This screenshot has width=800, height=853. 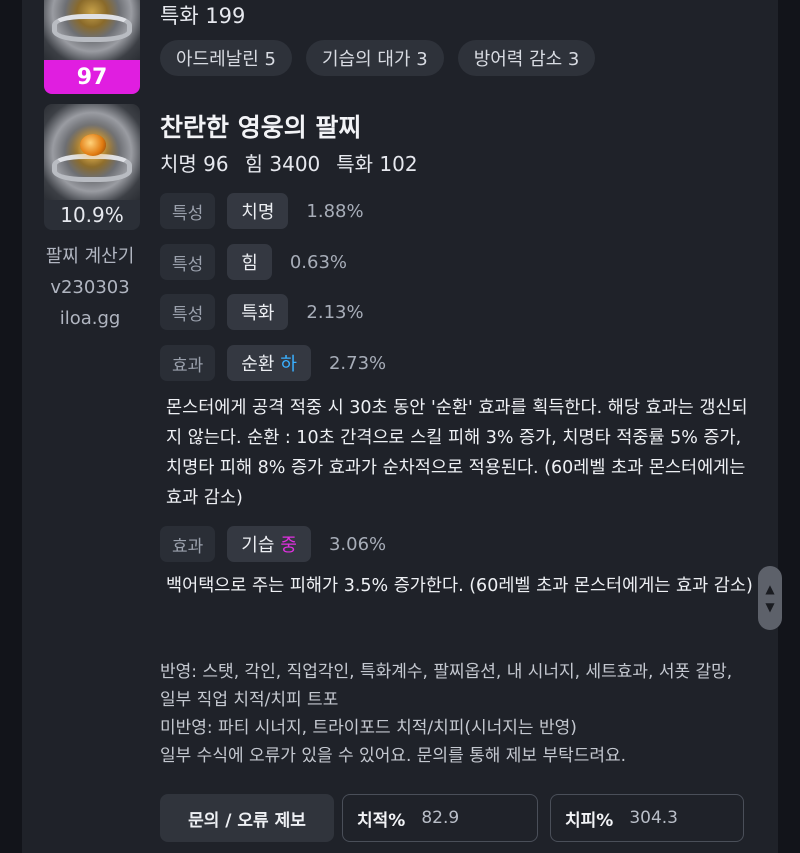 I want to click on stat-str: 힘 3400, so click(x=282, y=164).